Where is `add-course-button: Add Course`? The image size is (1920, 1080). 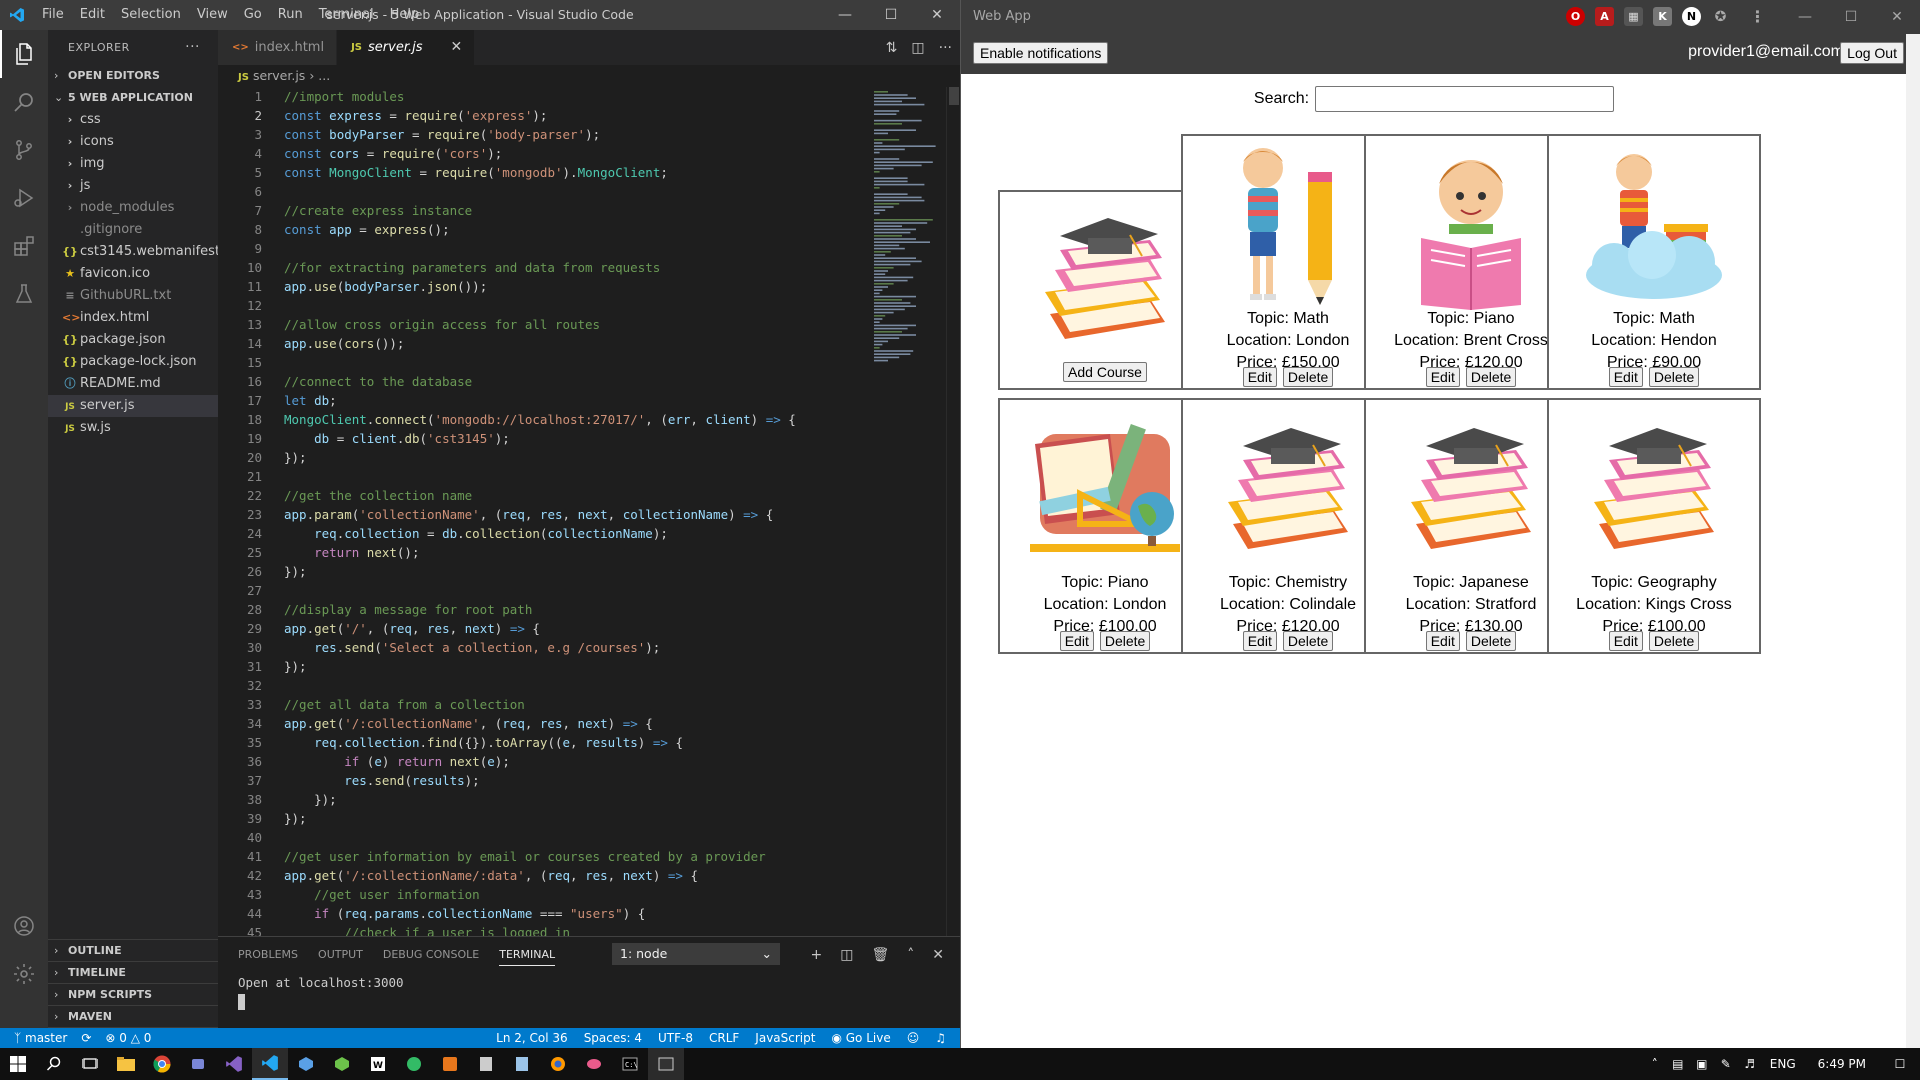 add-course-button: Add Course is located at coordinates (1105, 372).